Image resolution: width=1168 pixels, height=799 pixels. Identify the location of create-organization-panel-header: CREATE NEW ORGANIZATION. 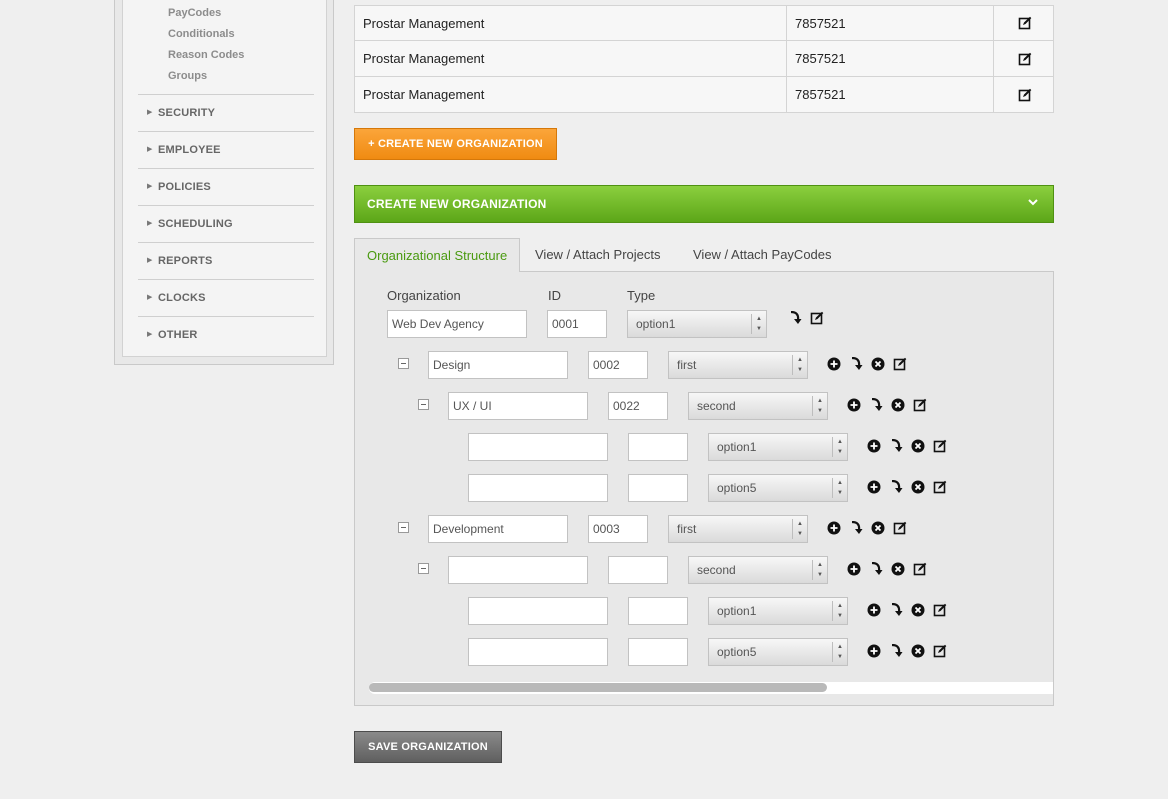
(704, 204).